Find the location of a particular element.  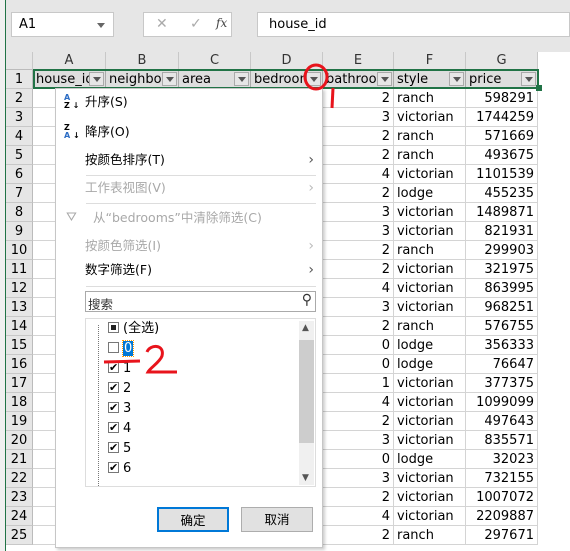

annotation-dash is located at coordinates (122, 361).